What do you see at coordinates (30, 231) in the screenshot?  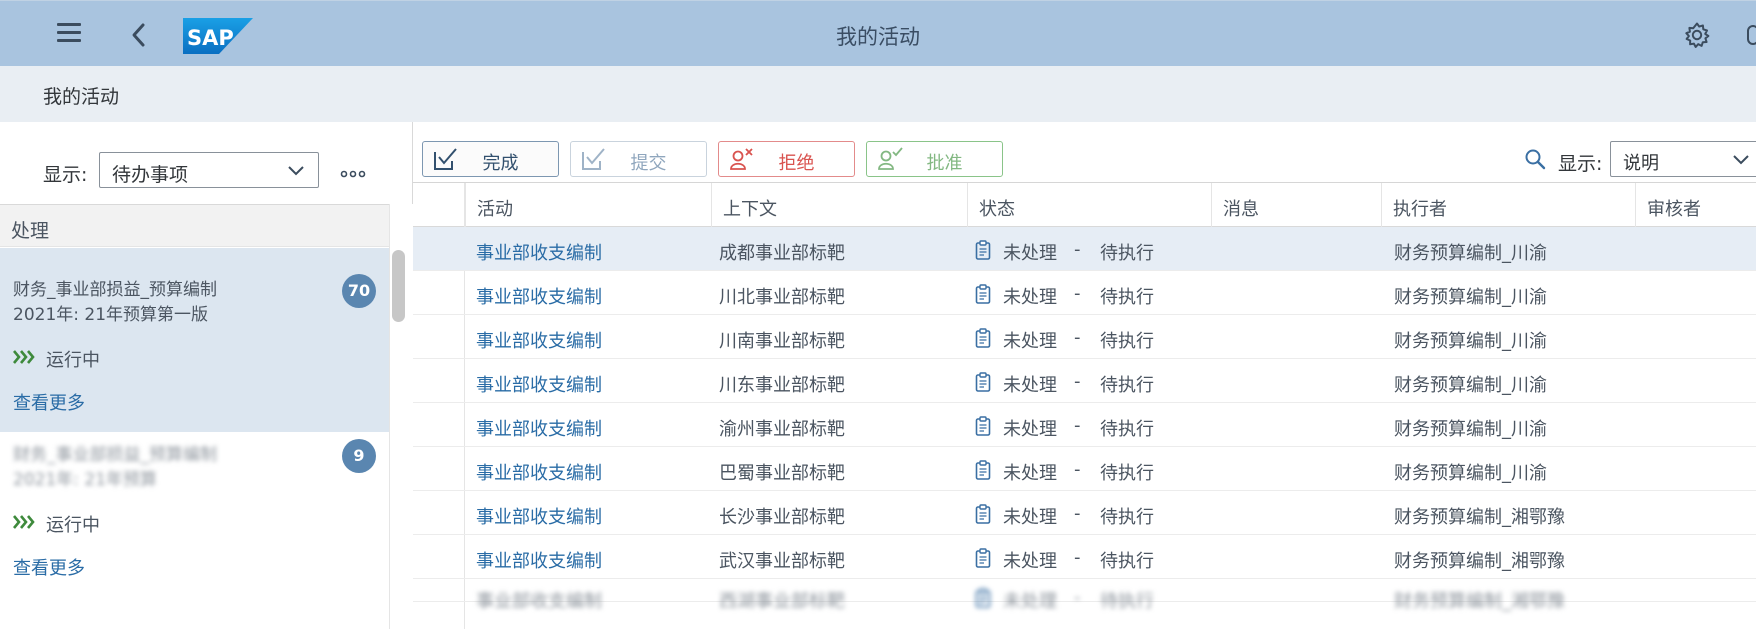 I see `group-header-label: 处理` at bounding box center [30, 231].